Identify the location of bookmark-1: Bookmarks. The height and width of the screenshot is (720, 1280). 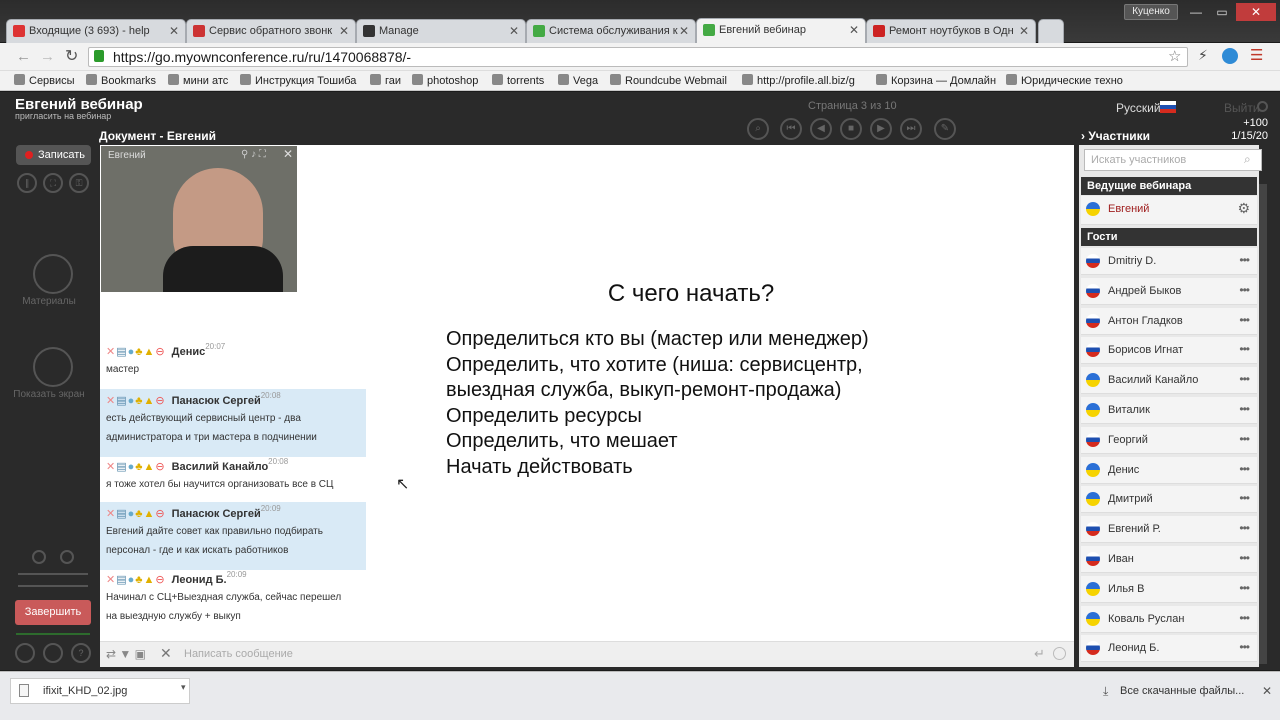
(121, 80).